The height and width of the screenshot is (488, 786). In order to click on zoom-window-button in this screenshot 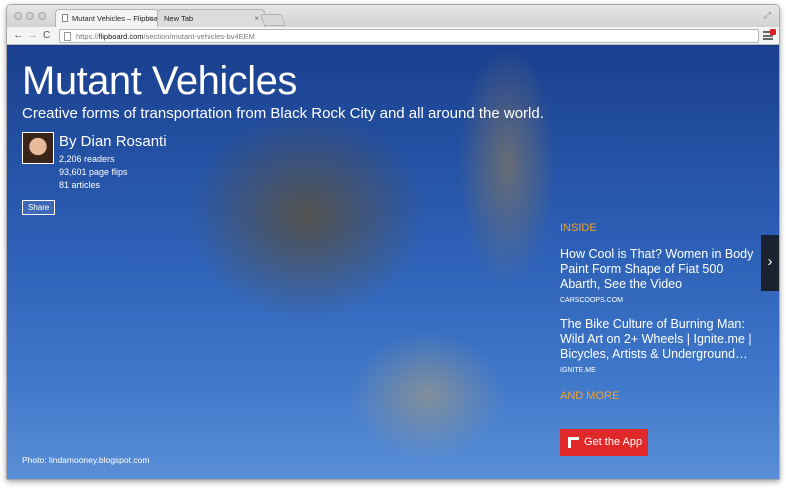, I will do `click(42, 16)`.